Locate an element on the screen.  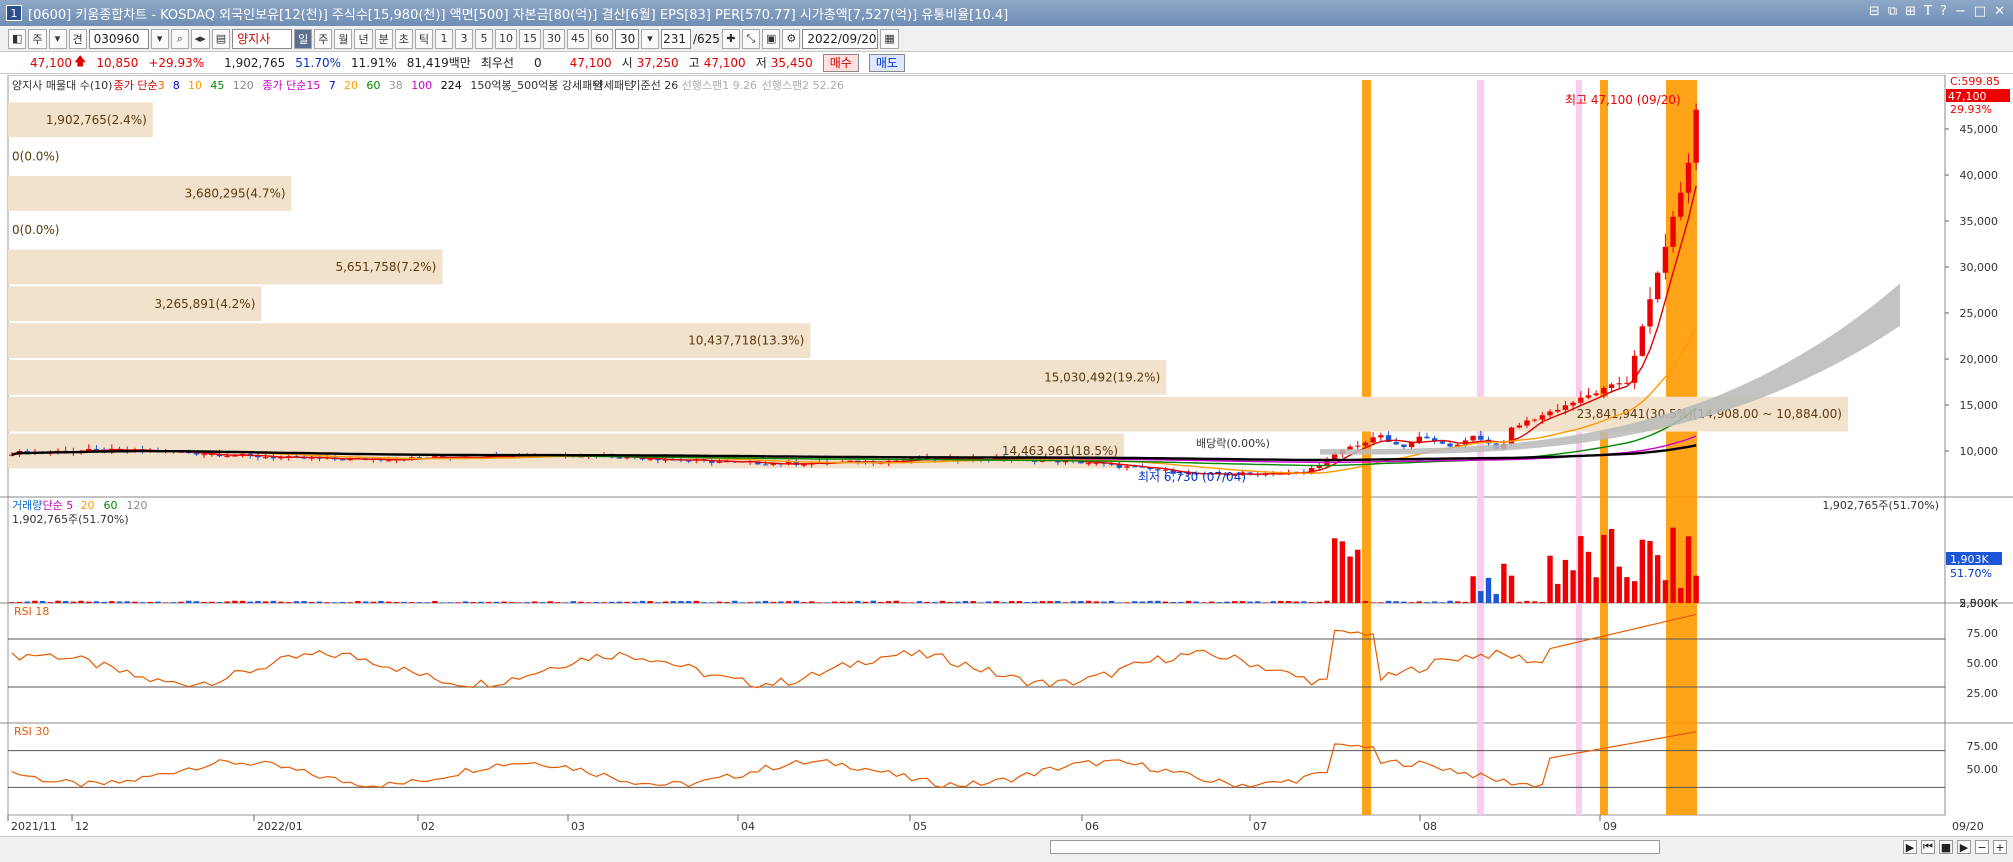
font-icon: T is located at coordinates (1928, 11).